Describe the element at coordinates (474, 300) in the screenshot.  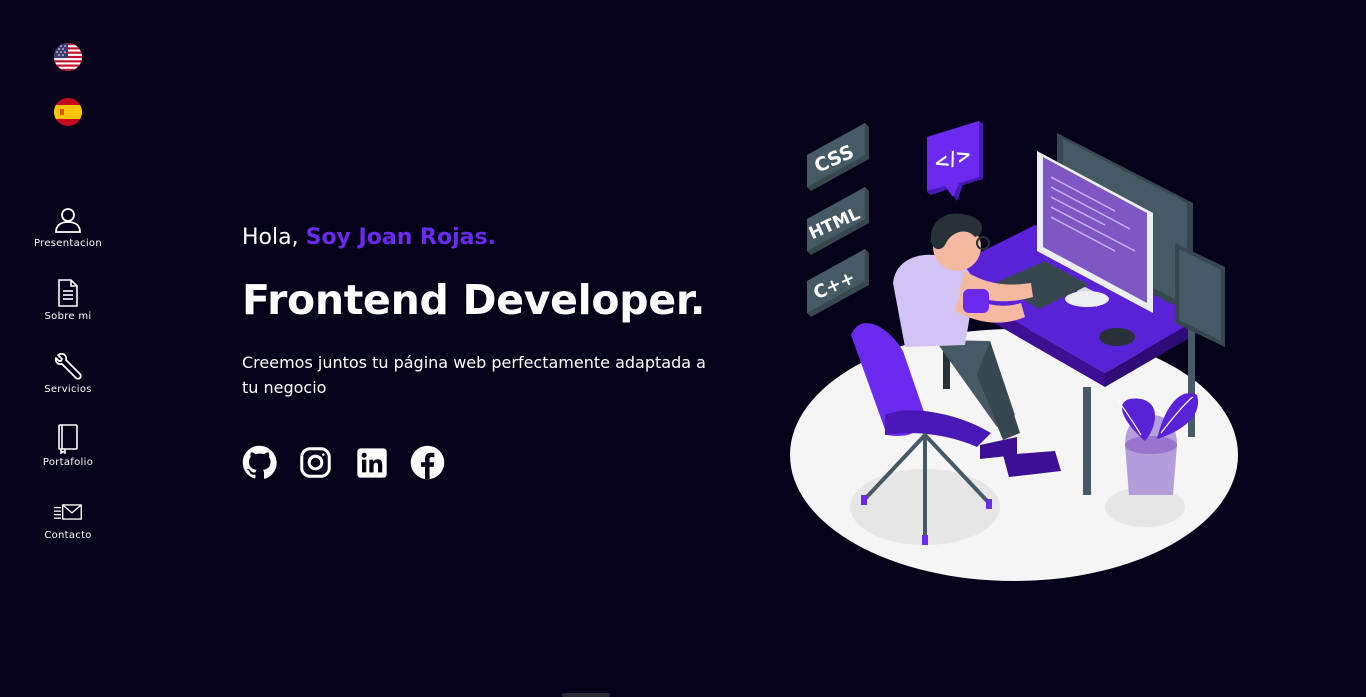
I see `headline: Frontend Developer.` at that location.